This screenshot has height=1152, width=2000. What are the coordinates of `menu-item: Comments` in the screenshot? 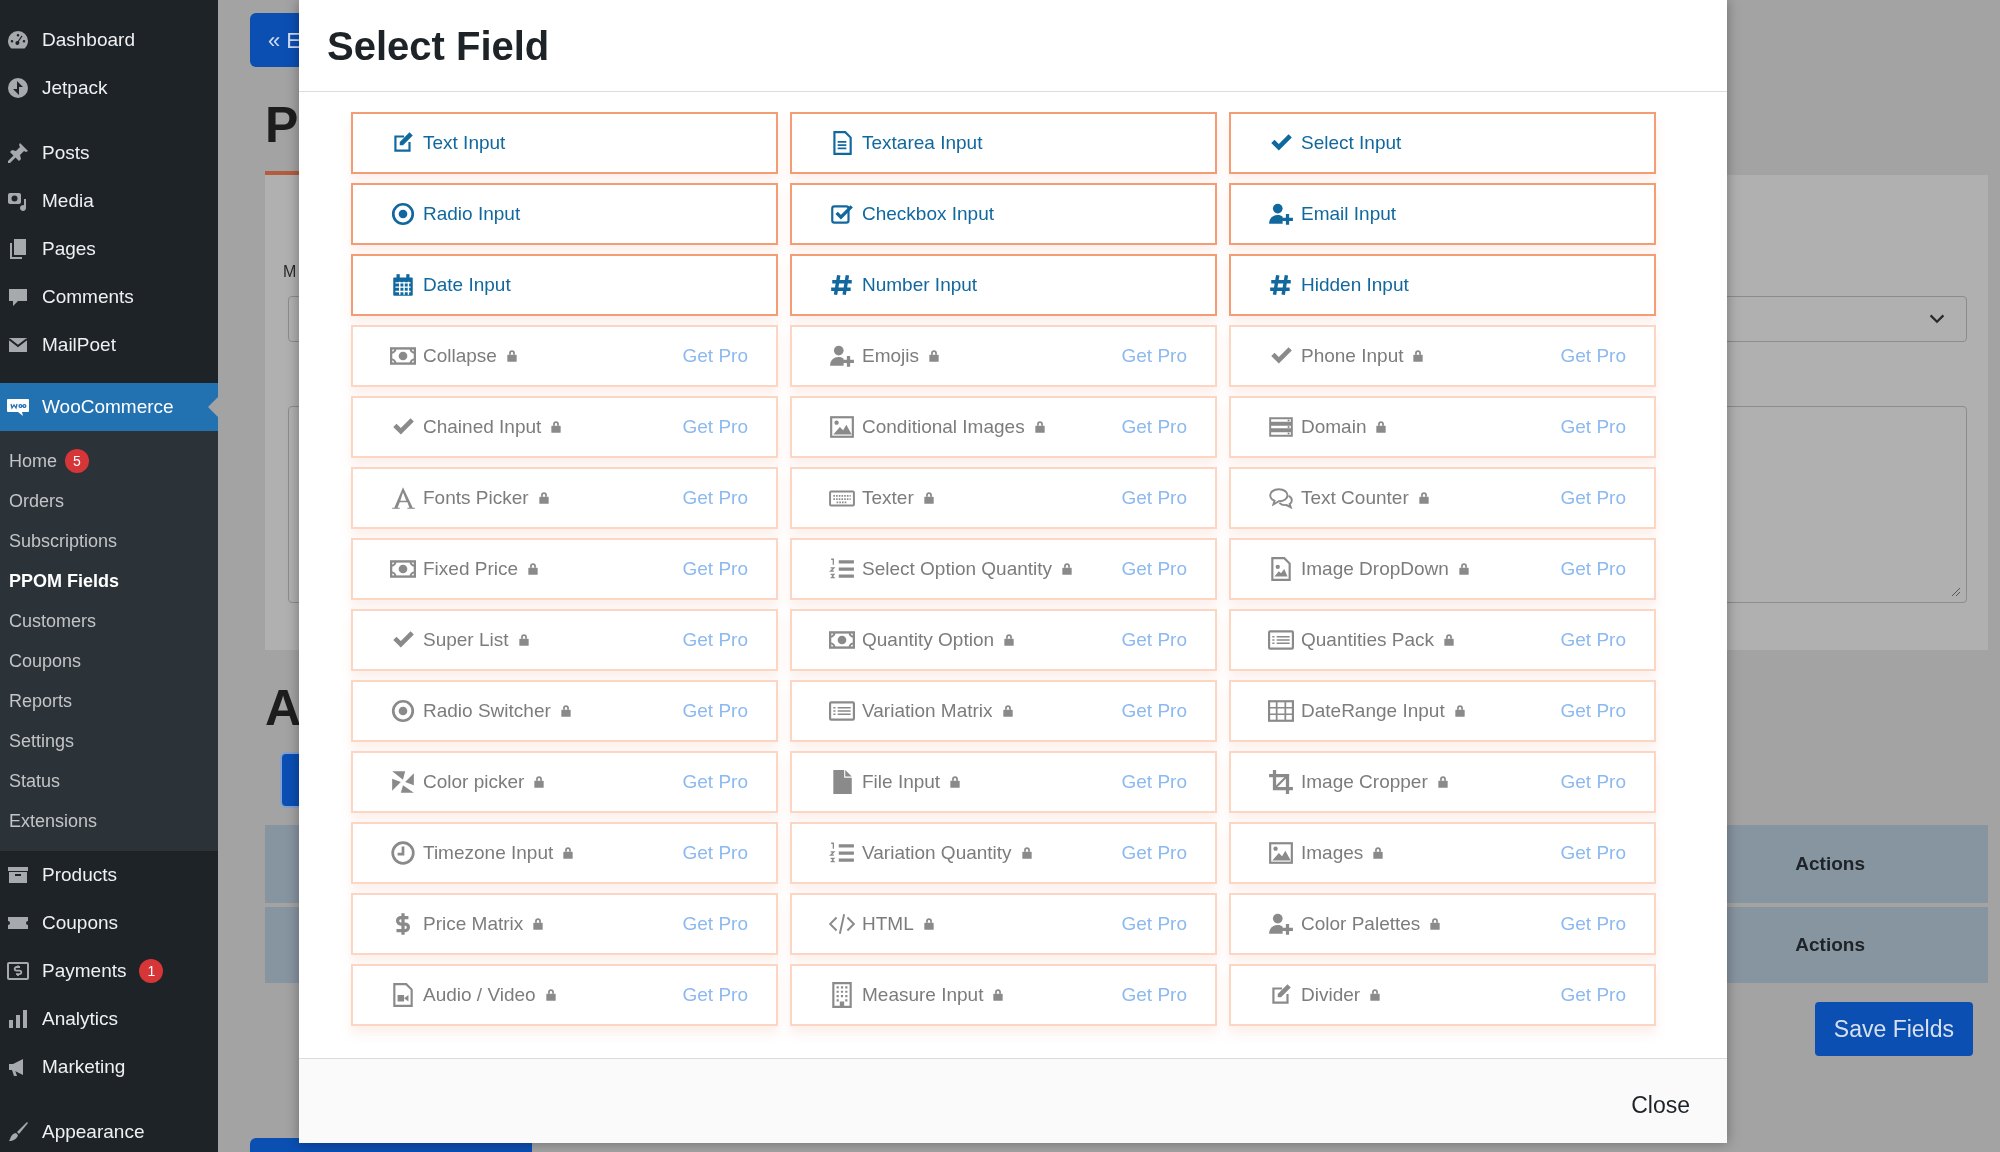 It's located at (109, 297).